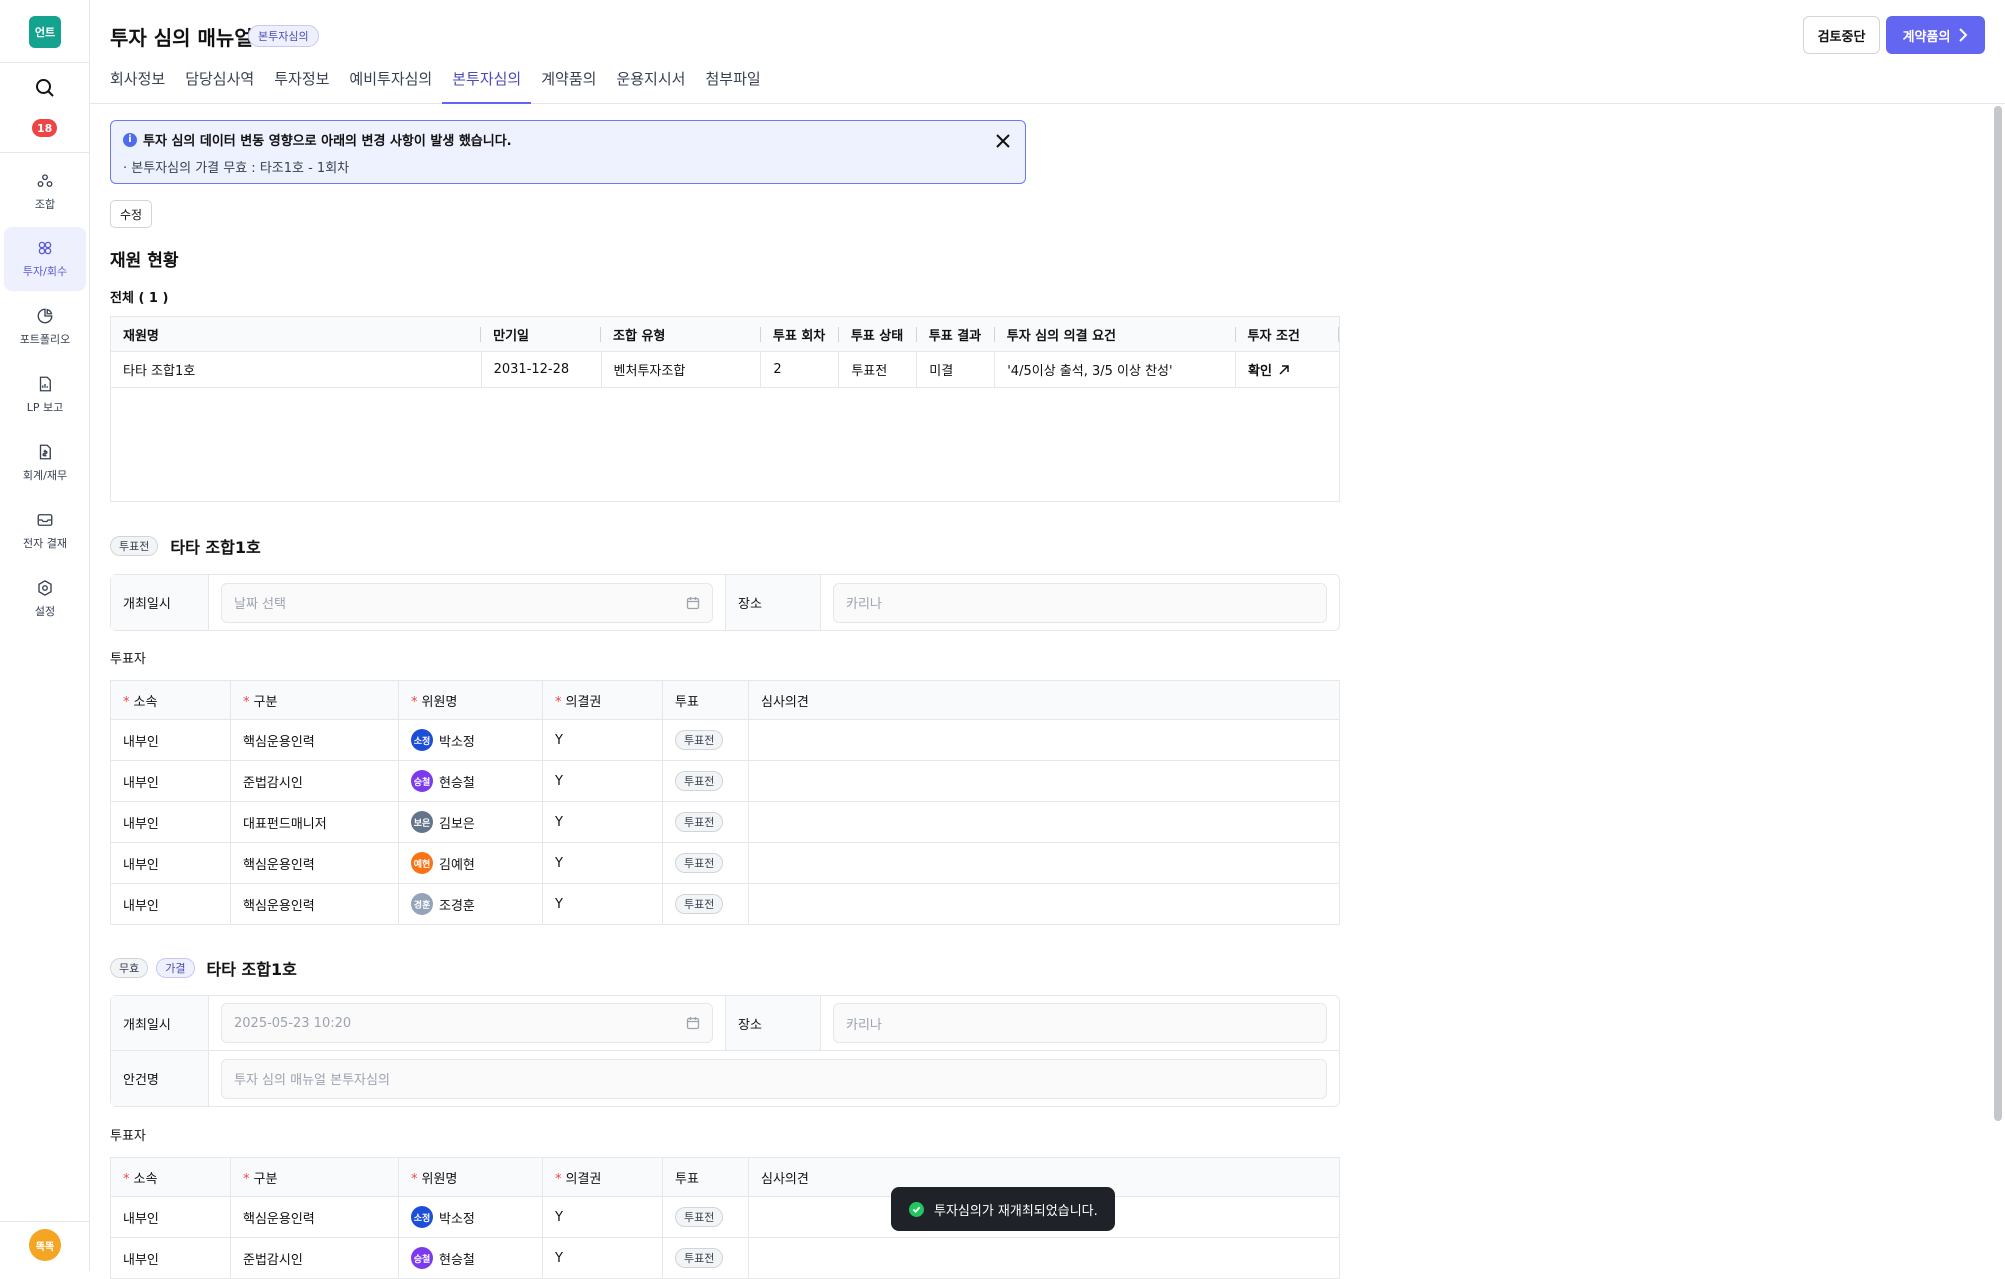 Image resolution: width=2005 pixels, height=1279 pixels. Describe the element at coordinates (45, 463) in the screenshot. I see `sidebar-item-accounting: 회계/재무` at that location.